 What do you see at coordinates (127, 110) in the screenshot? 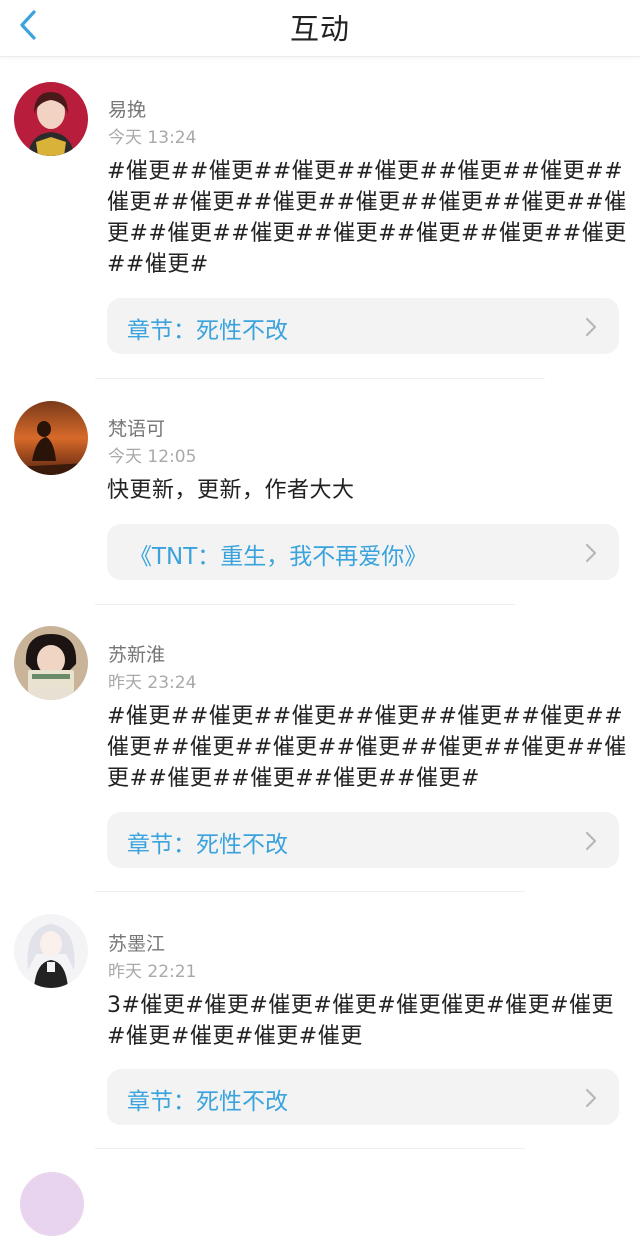
I see `username: 易挽` at bounding box center [127, 110].